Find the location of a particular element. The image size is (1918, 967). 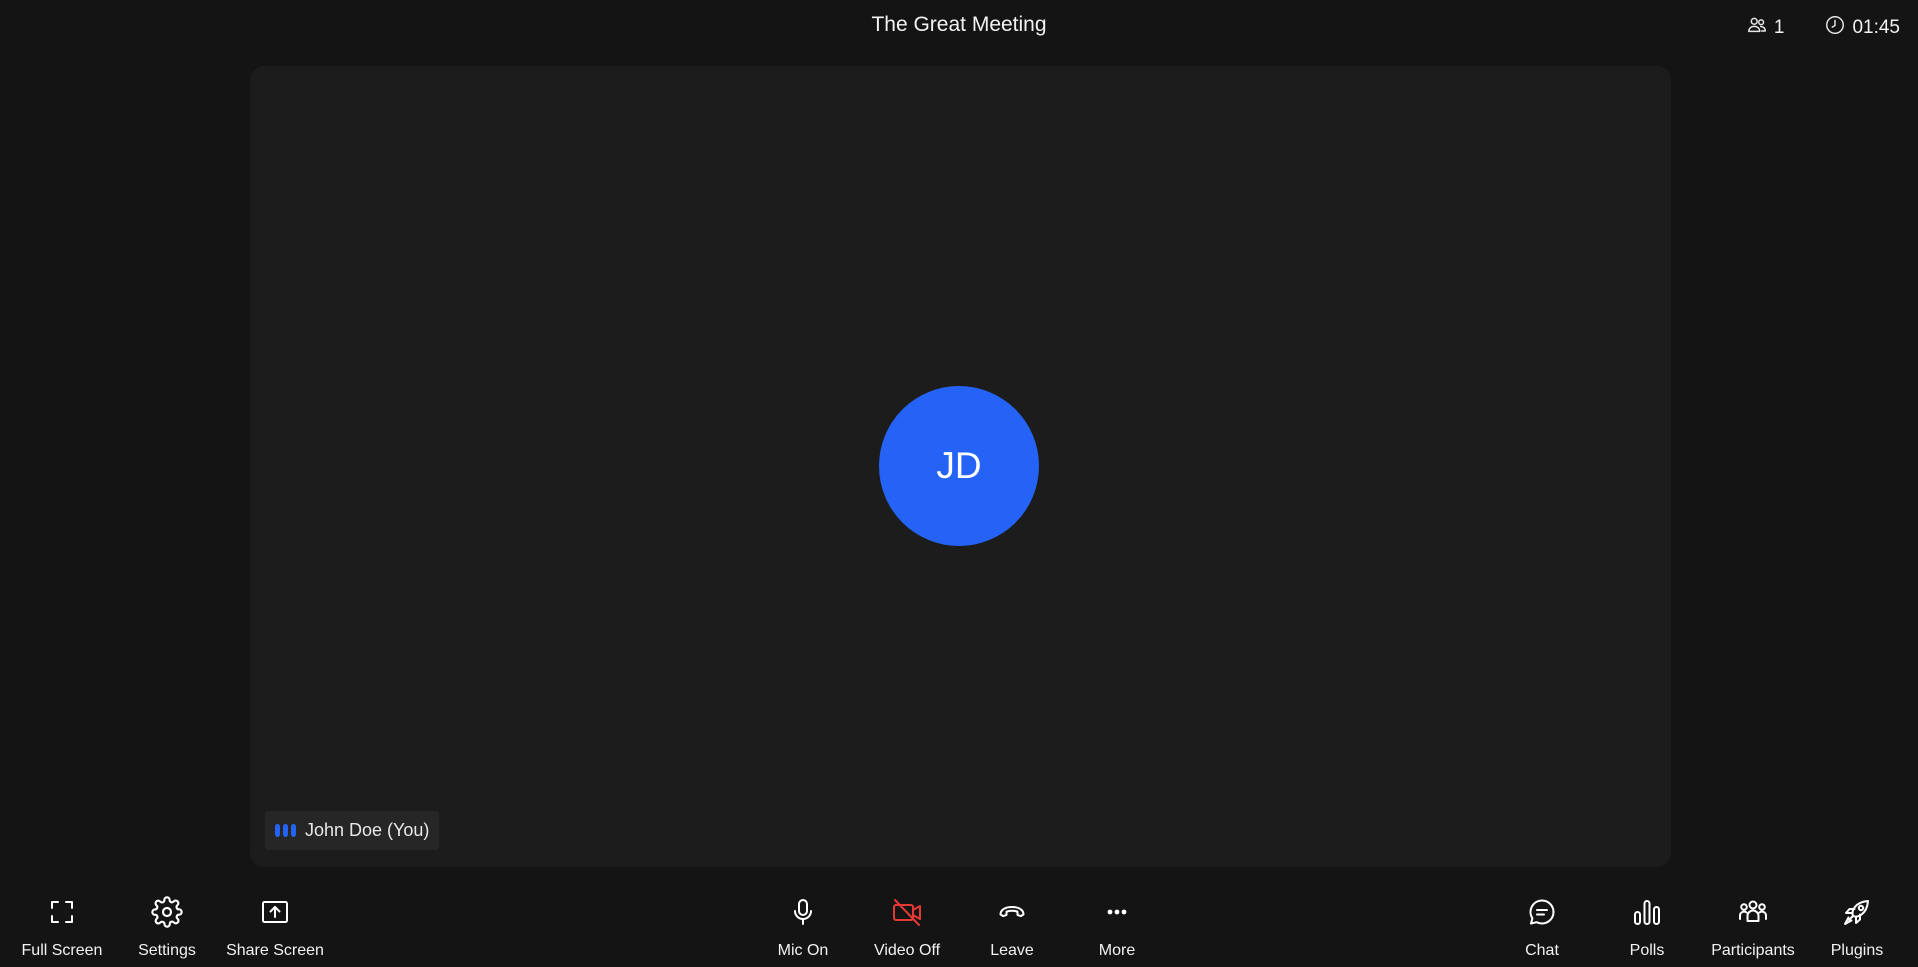

more-button: More is located at coordinates (1117, 923).